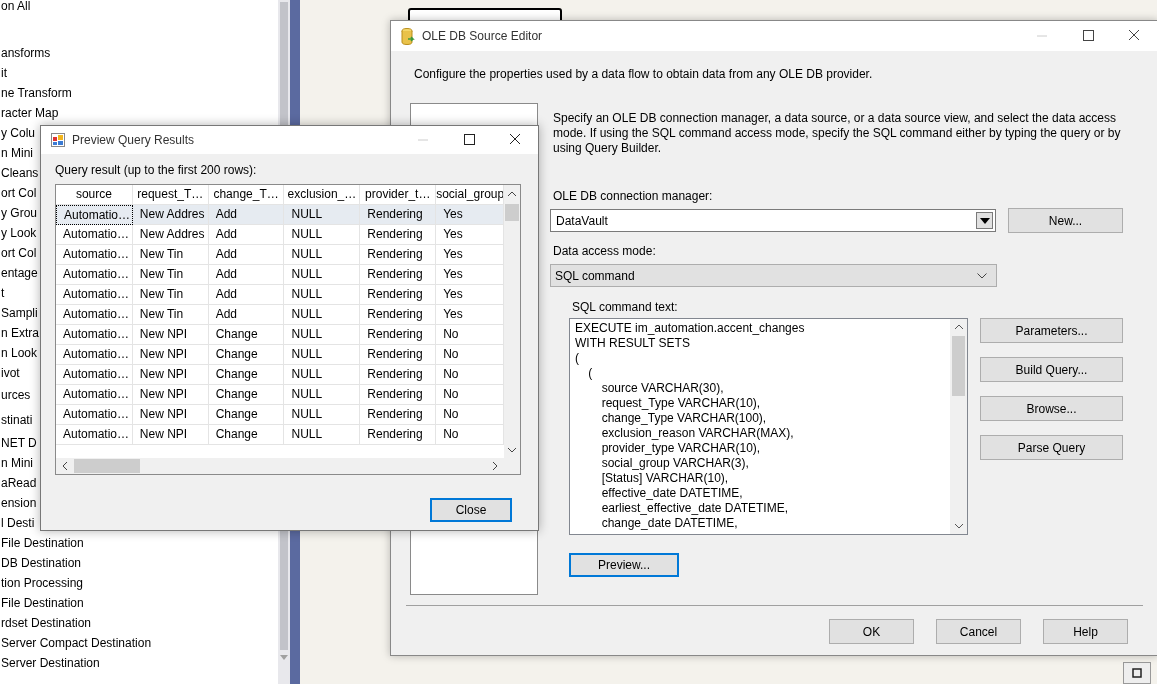  What do you see at coordinates (15, 395) in the screenshot?
I see `toolbox-item: urces` at bounding box center [15, 395].